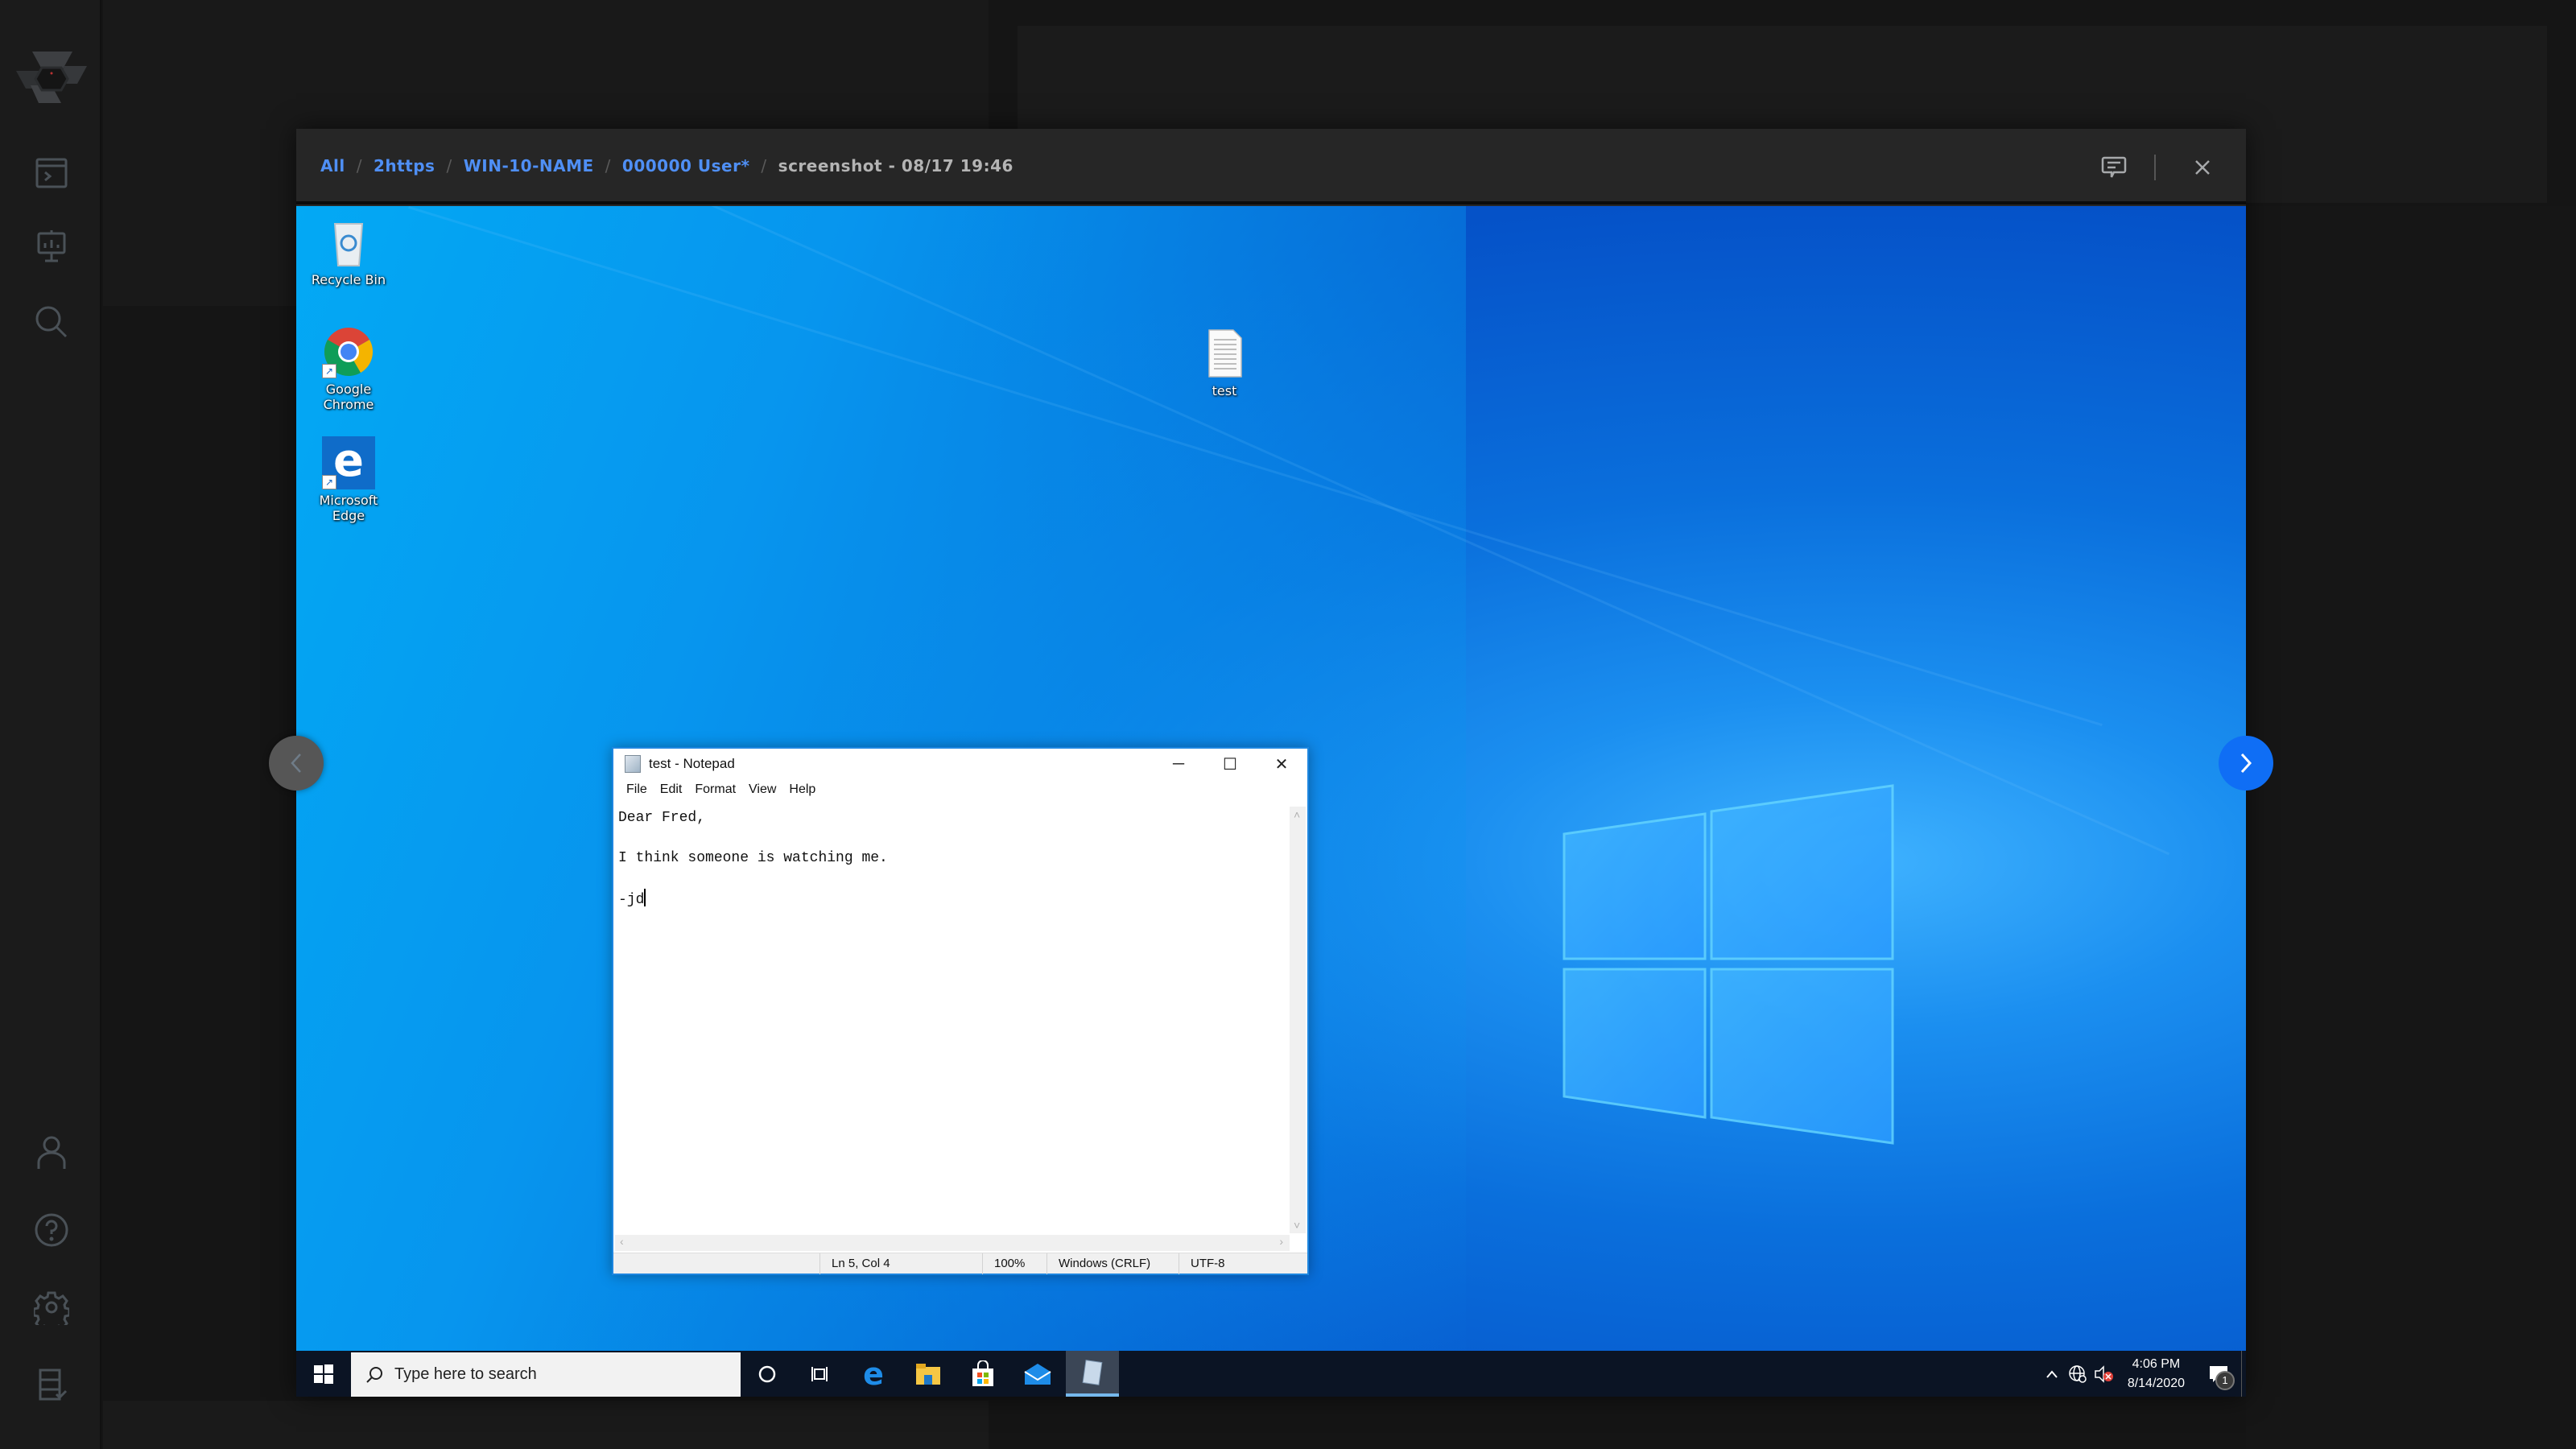 Image resolution: width=2576 pixels, height=1449 pixels. Describe the element at coordinates (51, 1307) in the screenshot. I see `gear-icon` at that location.